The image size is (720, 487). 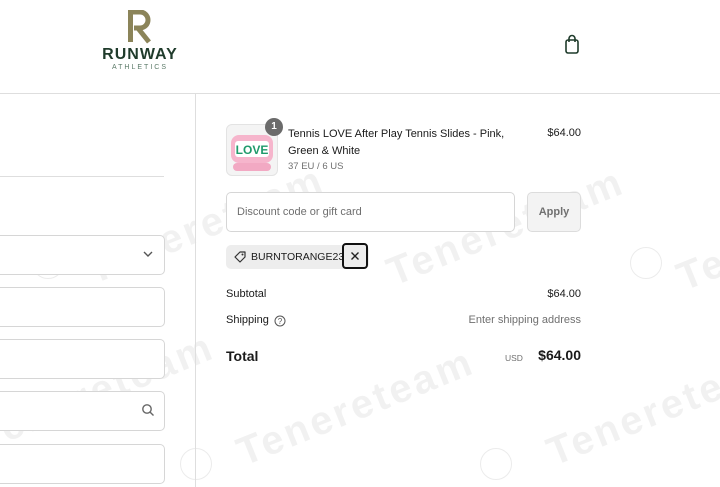 I want to click on name-field, so click(x=82, y=307).